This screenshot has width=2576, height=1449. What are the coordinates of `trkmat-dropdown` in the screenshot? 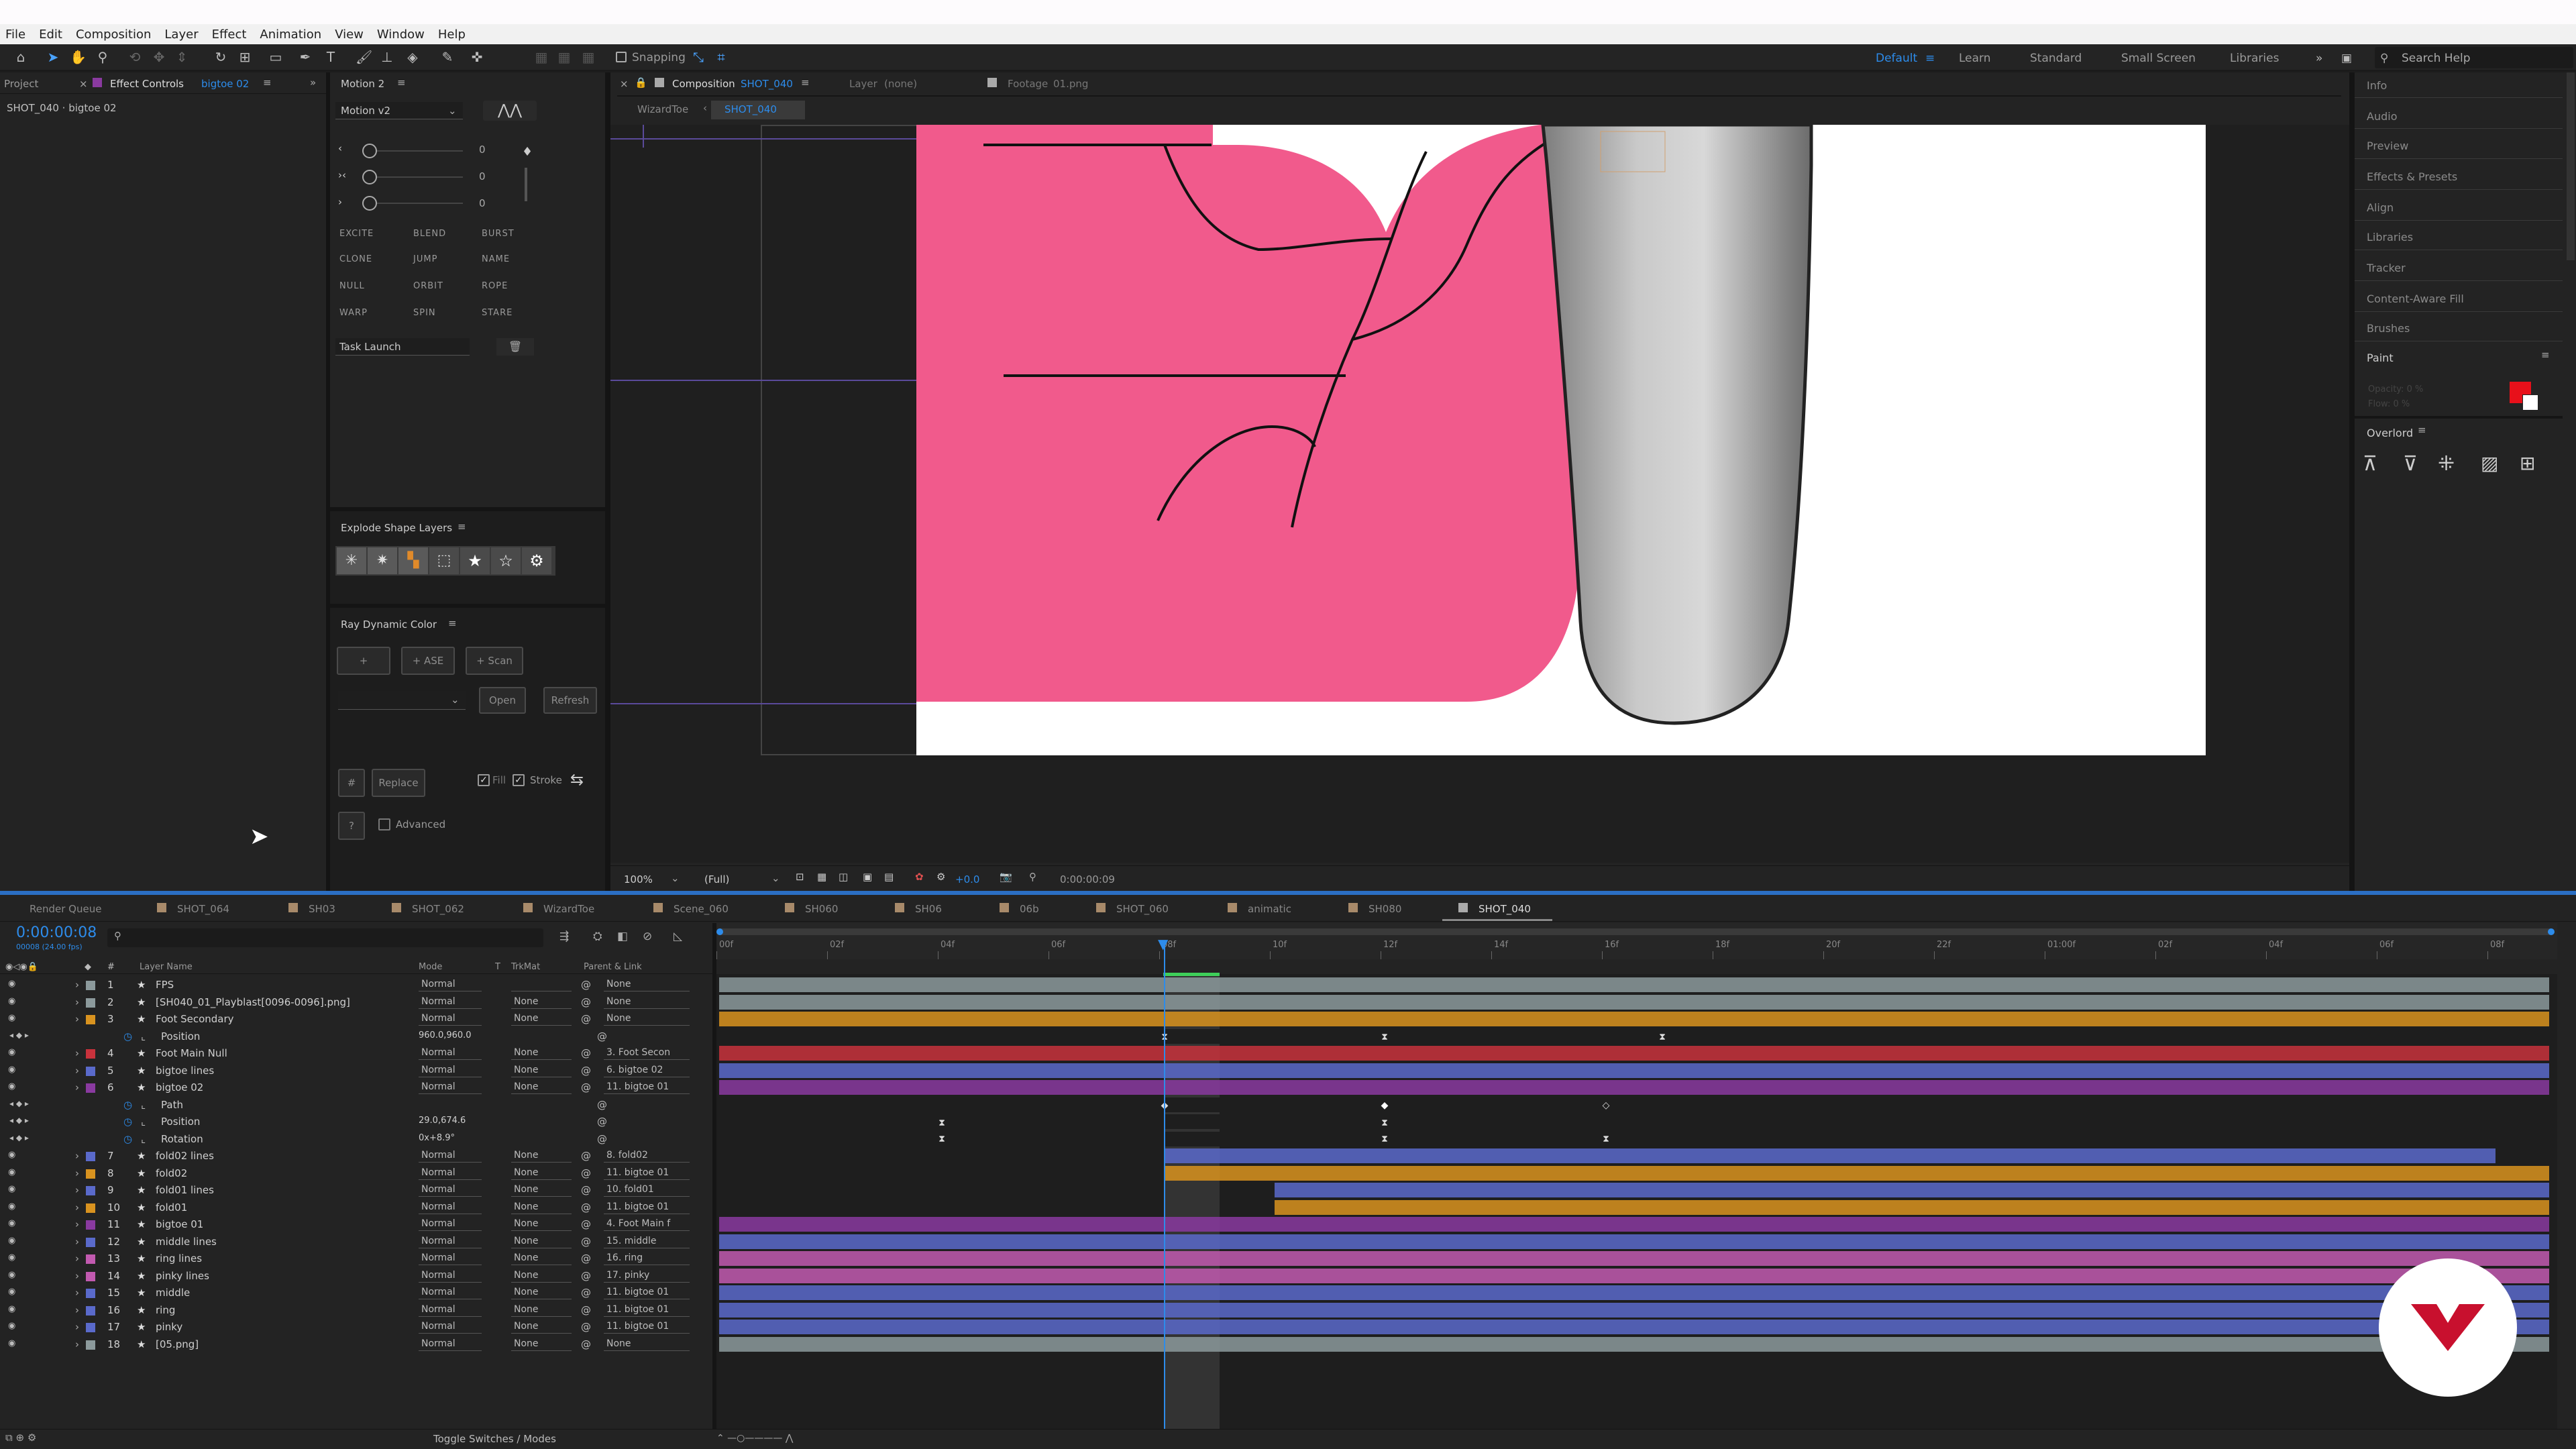 It's located at (541, 985).